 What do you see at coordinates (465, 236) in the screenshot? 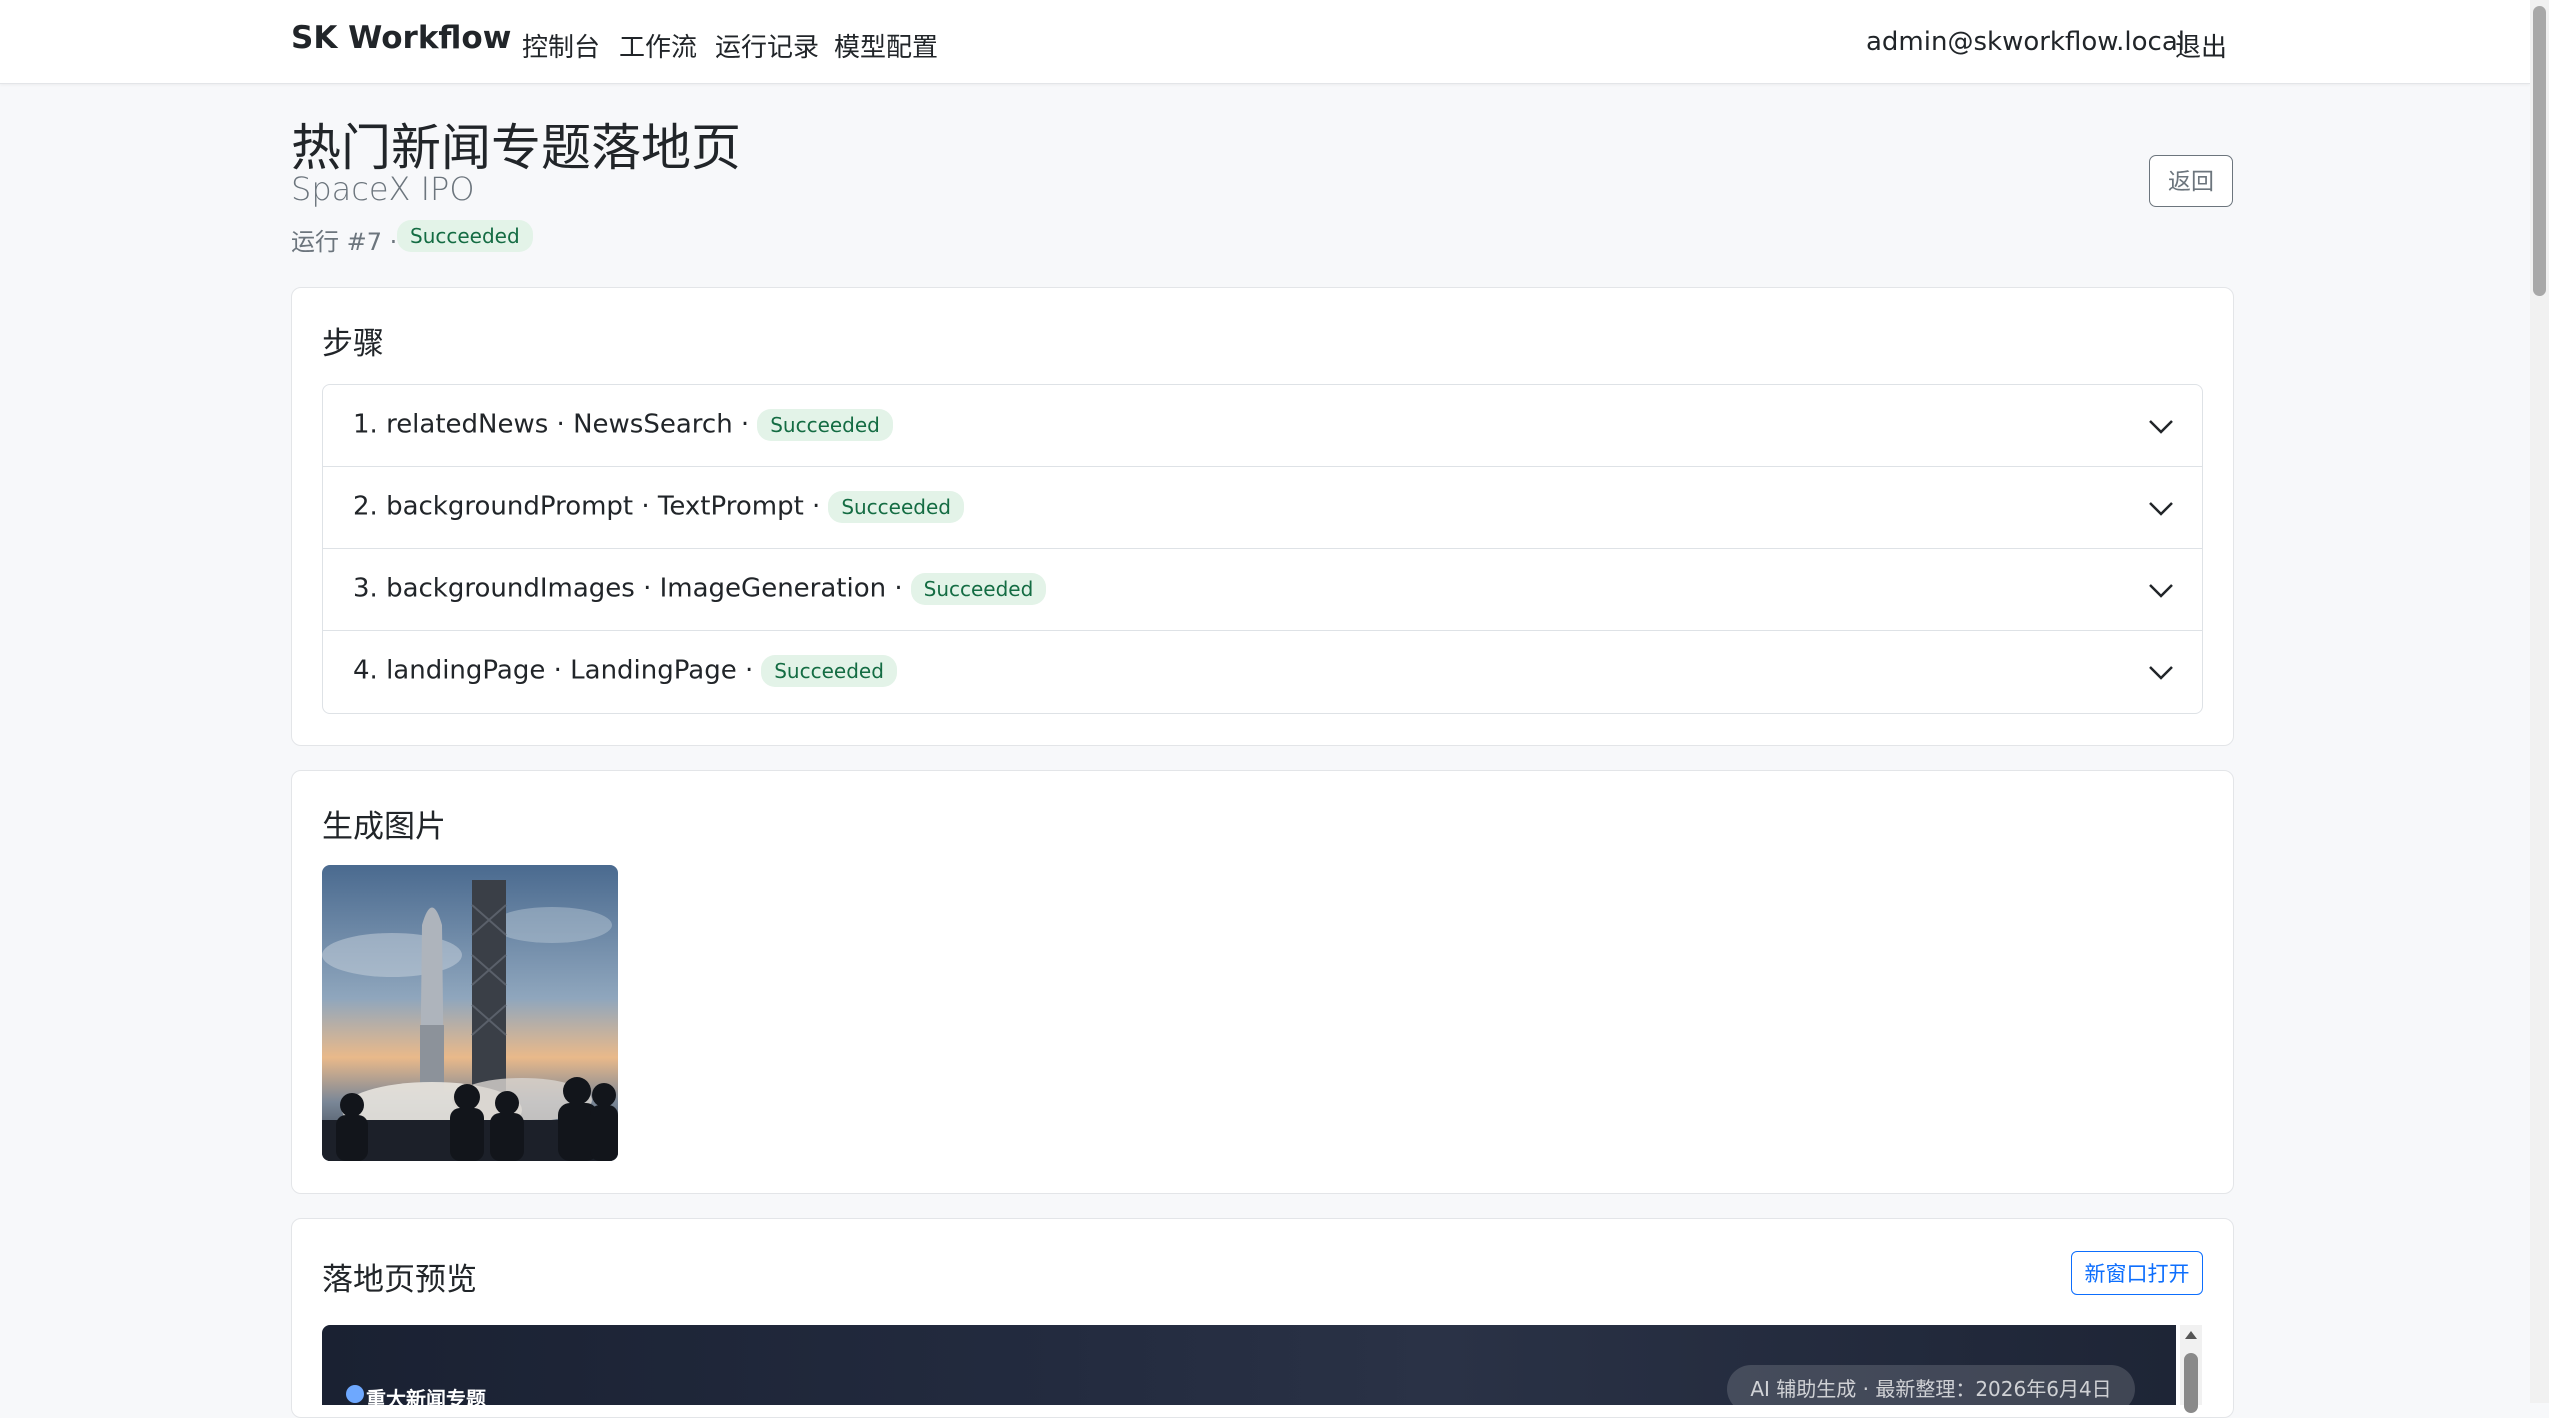
I see `run-status-badge: Succeeded` at bounding box center [465, 236].